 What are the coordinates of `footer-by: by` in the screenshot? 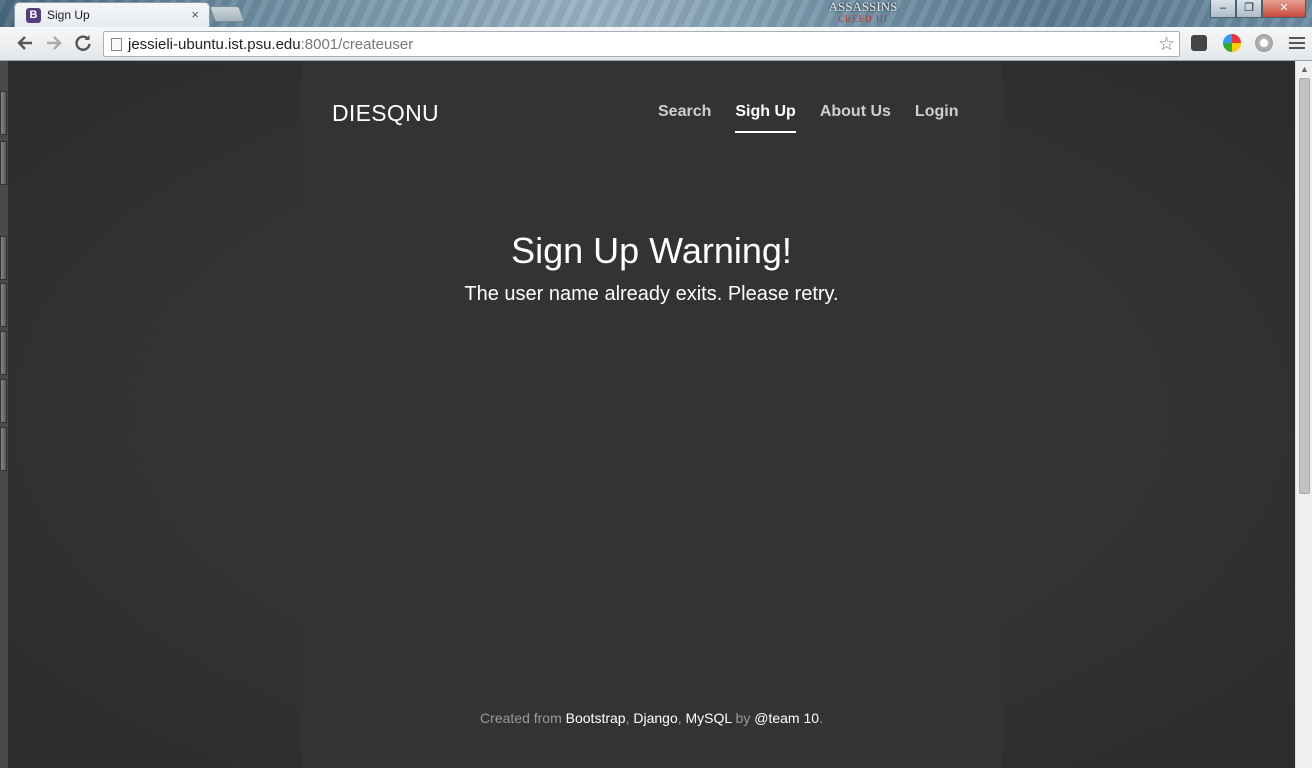 It's located at (743, 718).